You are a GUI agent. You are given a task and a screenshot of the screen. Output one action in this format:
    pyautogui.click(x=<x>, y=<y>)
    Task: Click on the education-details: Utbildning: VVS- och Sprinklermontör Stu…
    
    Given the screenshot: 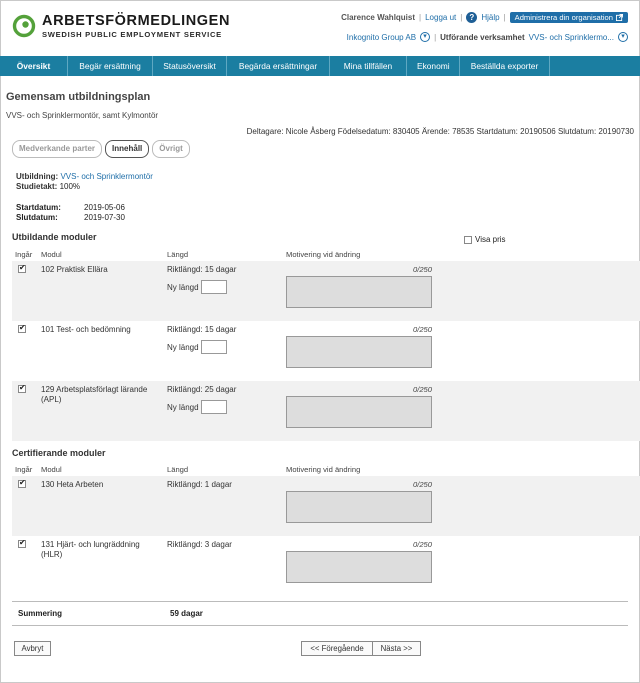 What is the action you would take?
    pyautogui.click(x=84, y=182)
    